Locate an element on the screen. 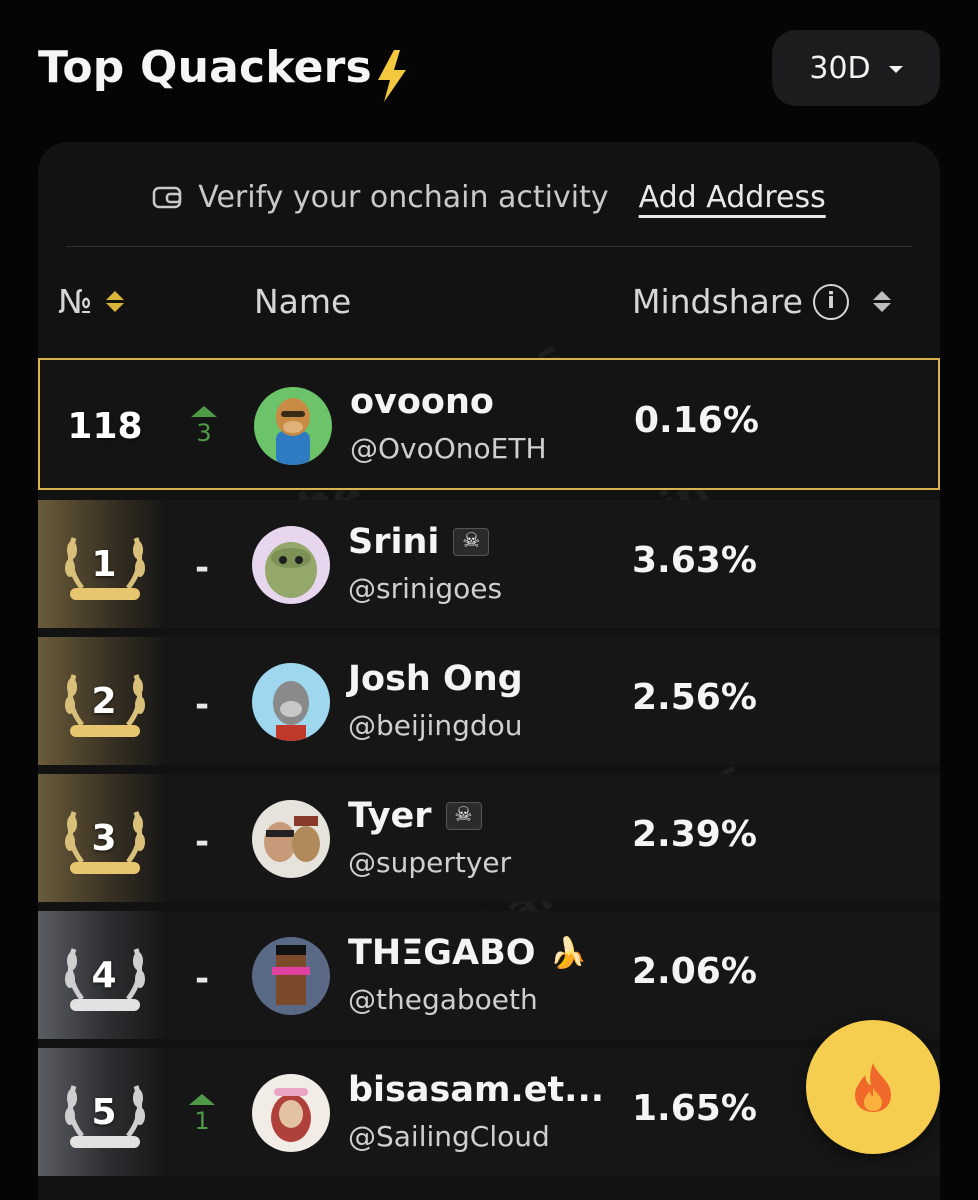  mindshare-value: 0.16% is located at coordinates (696, 420).